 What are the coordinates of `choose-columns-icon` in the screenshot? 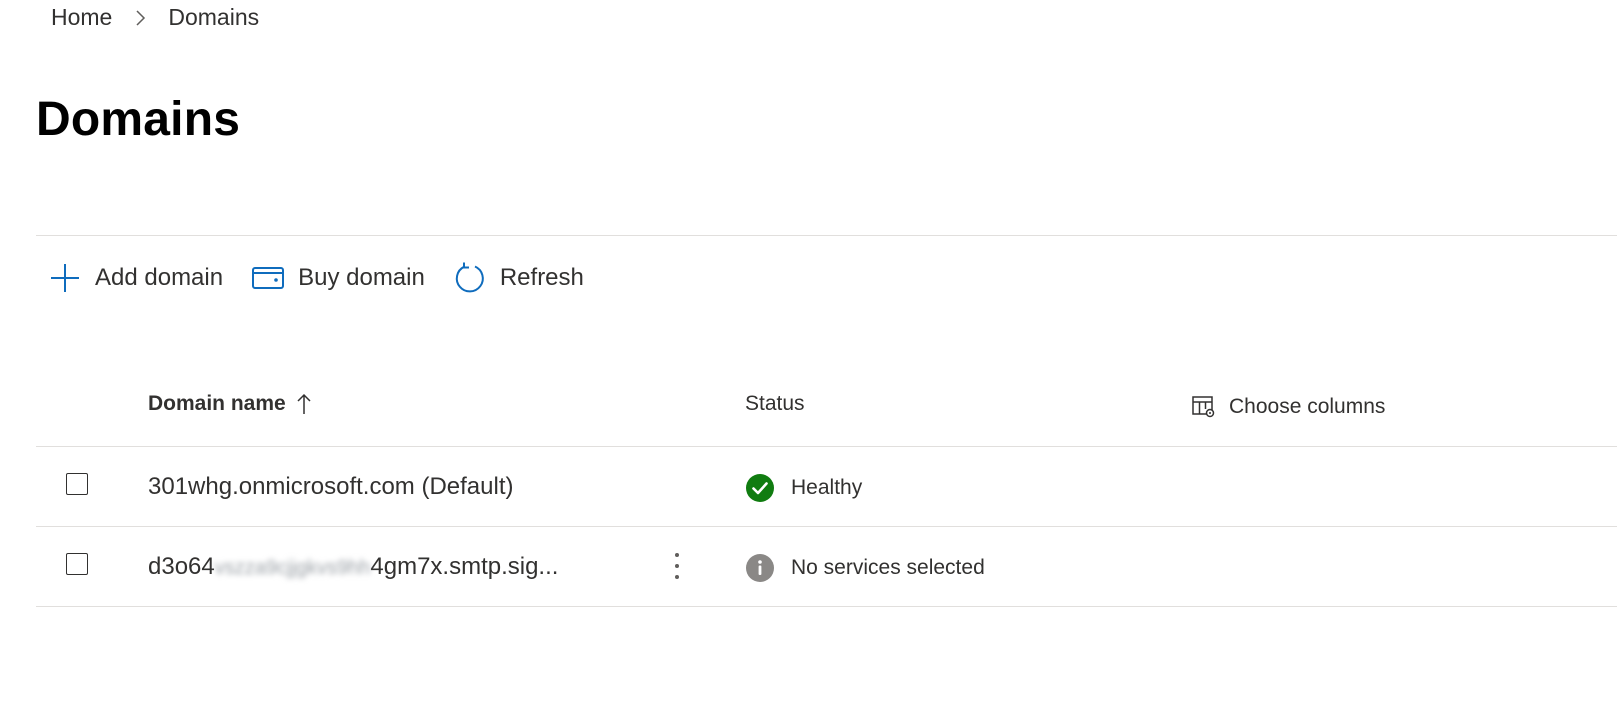 It's located at (1204, 407).